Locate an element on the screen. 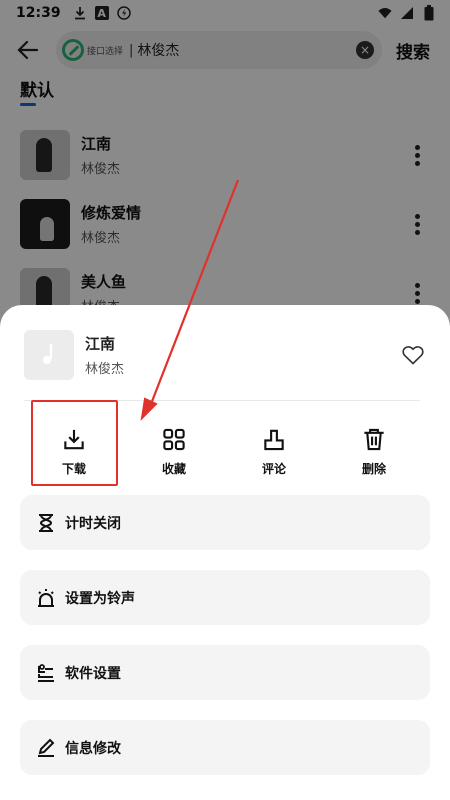 The width and height of the screenshot is (450, 800). app-settings-option: 软件设置 is located at coordinates (225, 672).